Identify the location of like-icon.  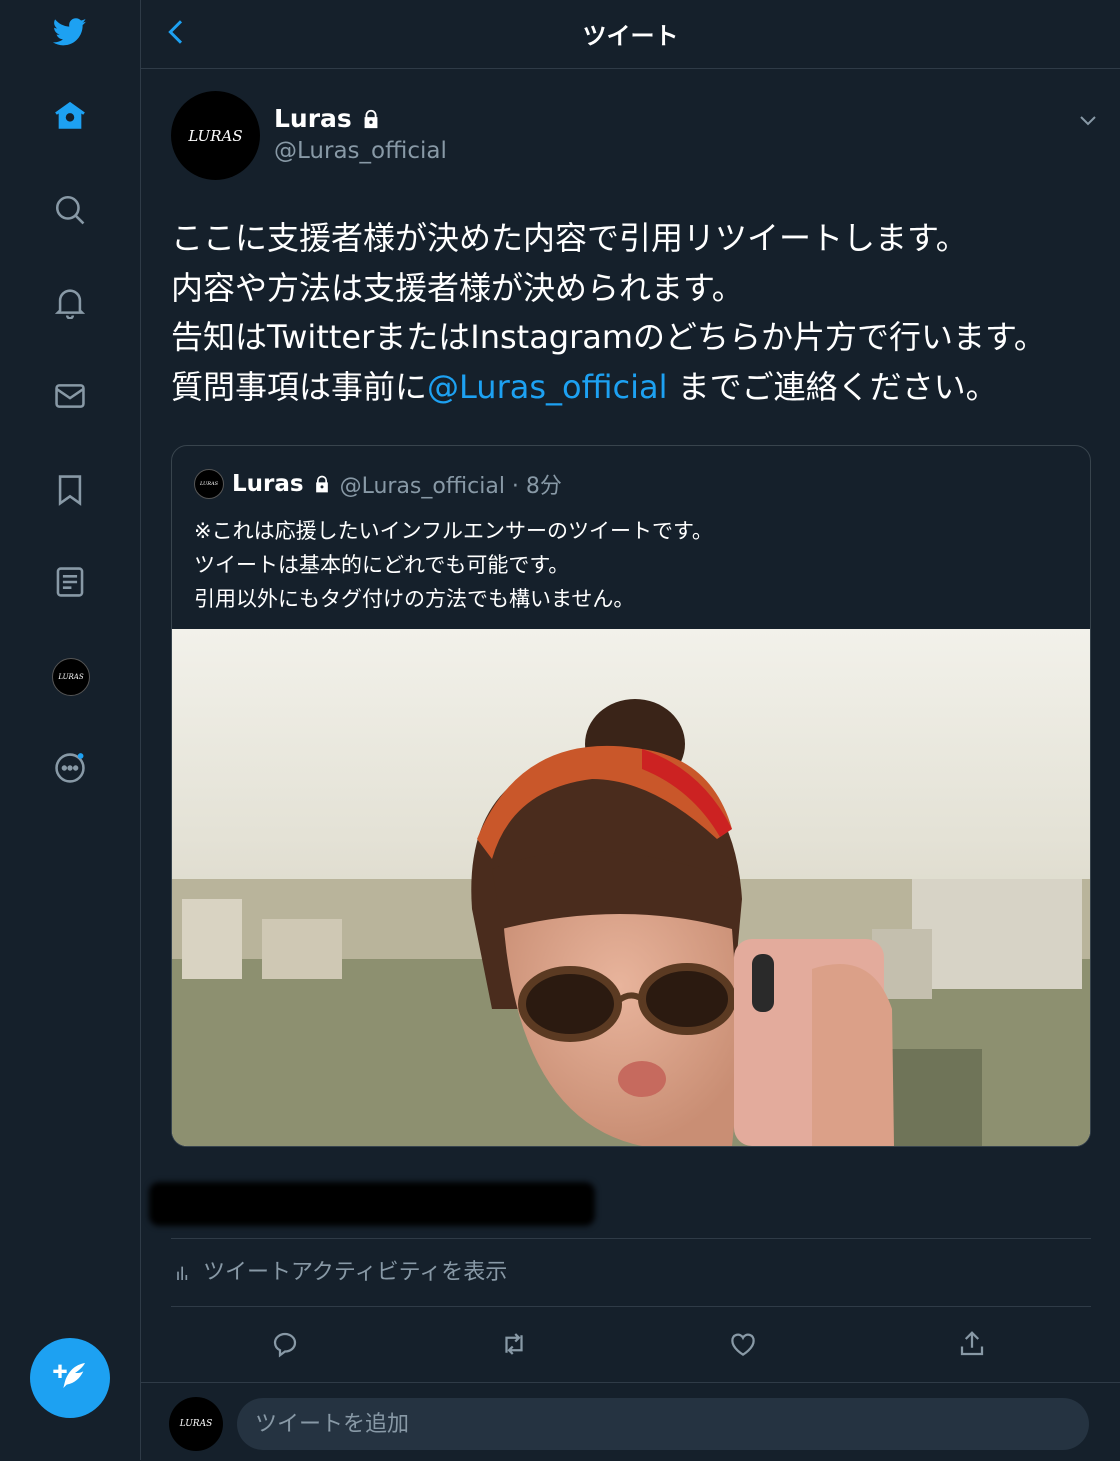
(743, 1344).